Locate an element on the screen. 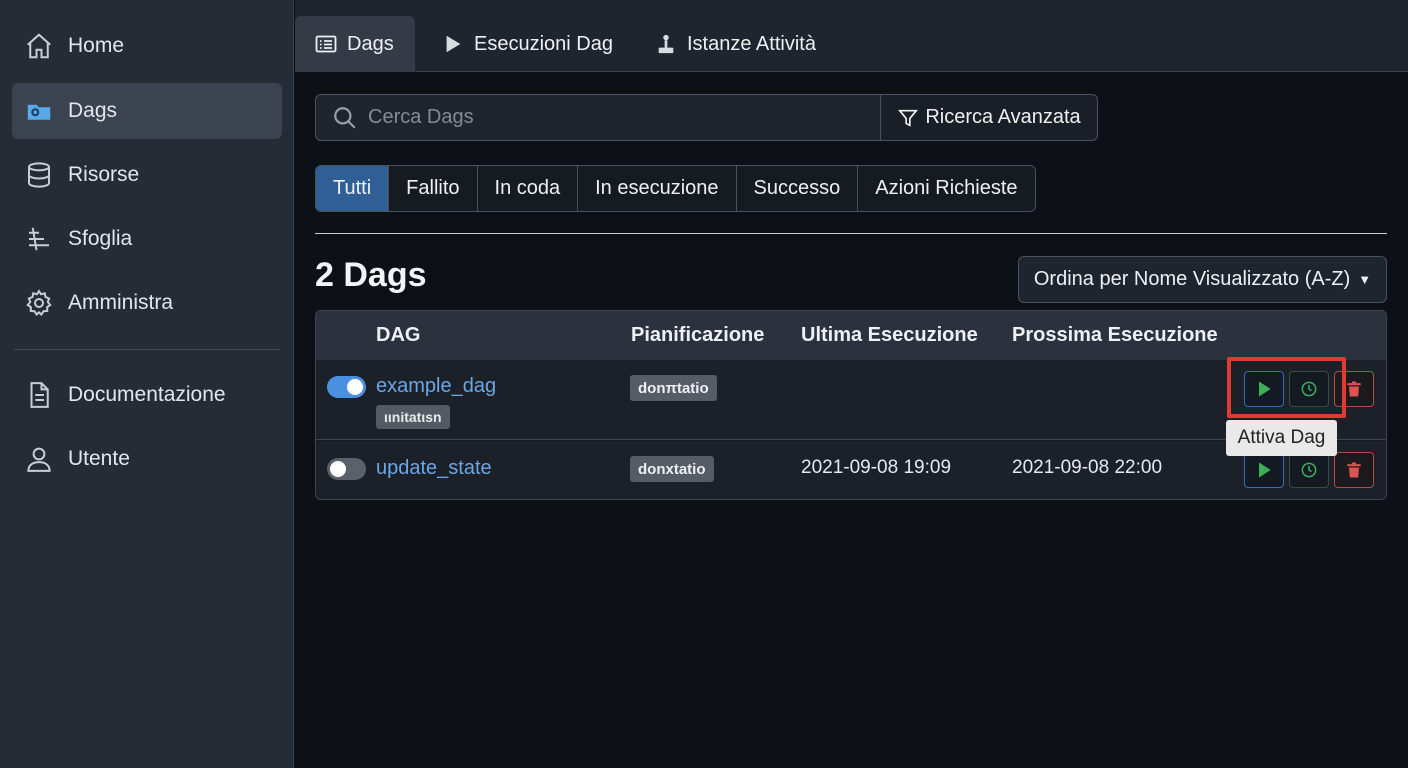 The width and height of the screenshot is (1408, 768). filter-azioni-richieste: Azioni Richieste is located at coordinates (946, 188).